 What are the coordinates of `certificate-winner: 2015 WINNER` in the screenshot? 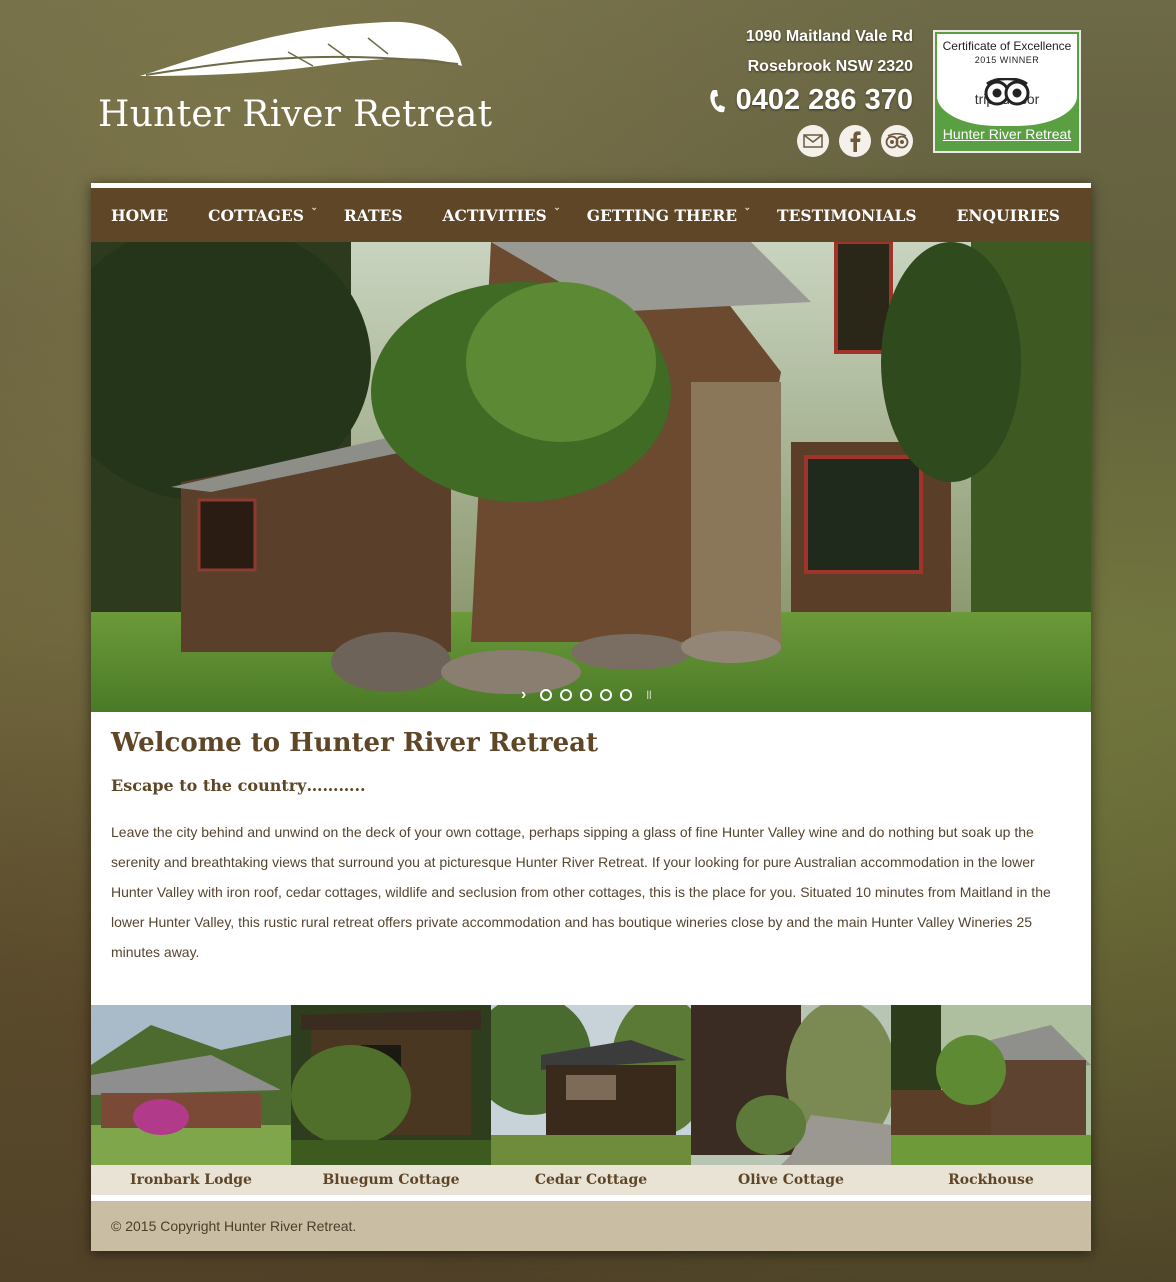 It's located at (1007, 60).